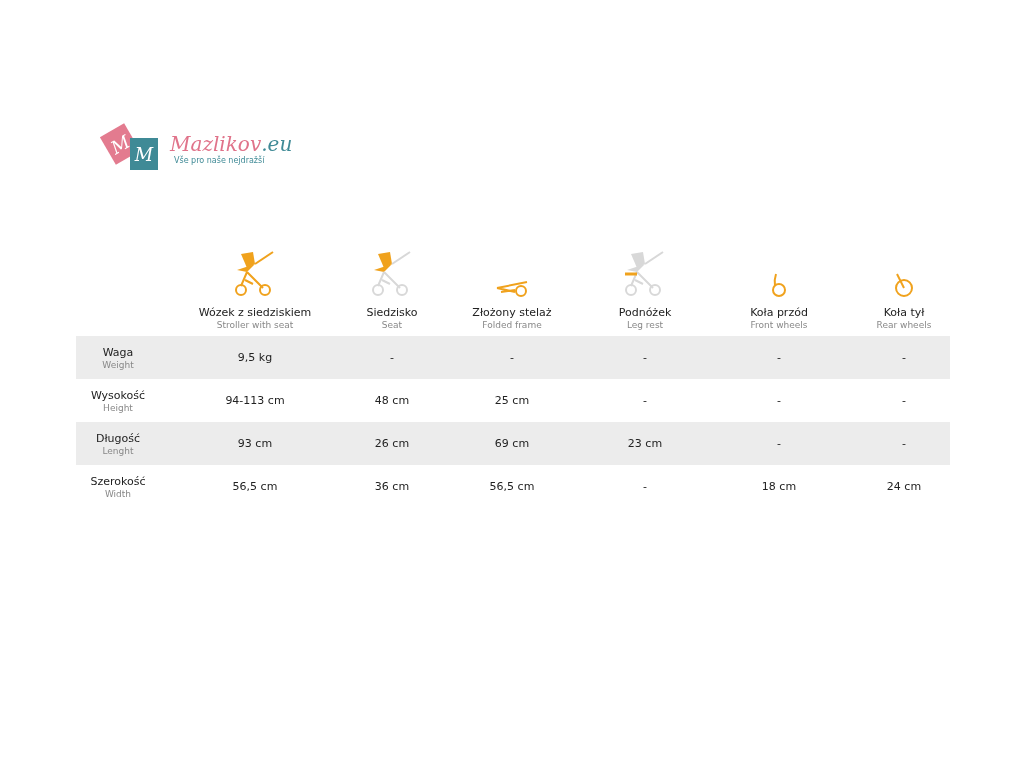  I want to click on row-label: Długość, so click(118, 438).